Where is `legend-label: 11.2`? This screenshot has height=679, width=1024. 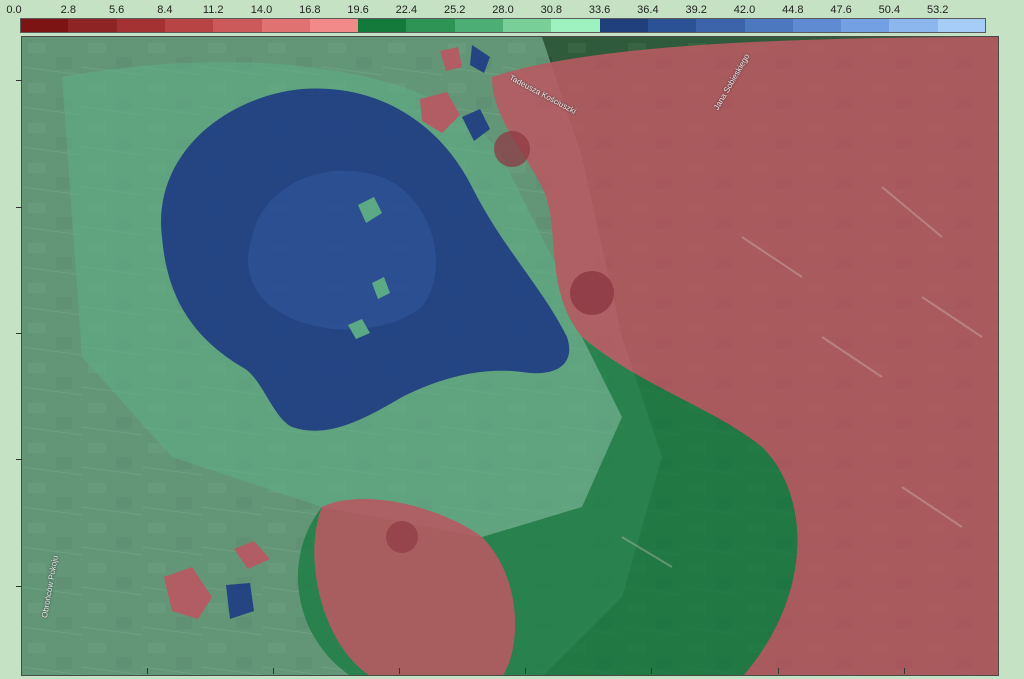 legend-label: 11.2 is located at coordinates (213, 10).